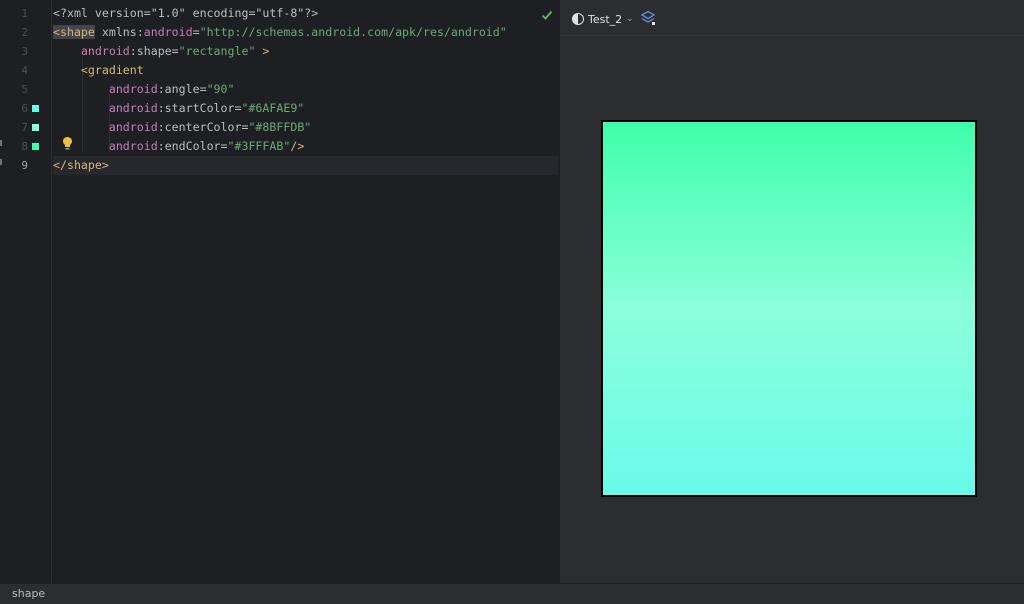  I want to click on lightbulb-icon, so click(67, 143).